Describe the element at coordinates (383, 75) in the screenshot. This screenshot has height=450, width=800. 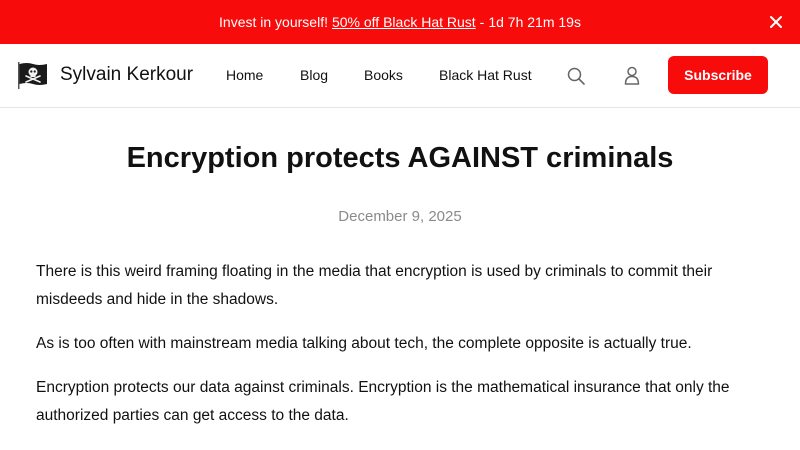
I see `nav-books: Books` at that location.